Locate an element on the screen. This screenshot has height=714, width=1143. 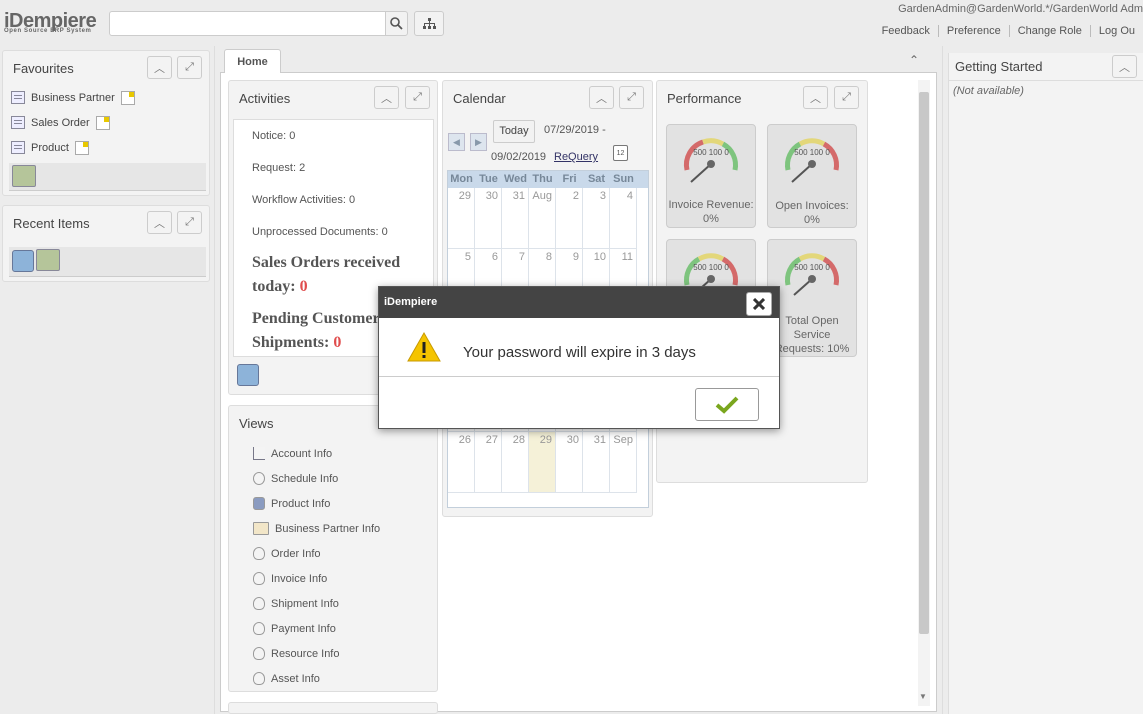
checkmark-icon is located at coordinates (727, 405).